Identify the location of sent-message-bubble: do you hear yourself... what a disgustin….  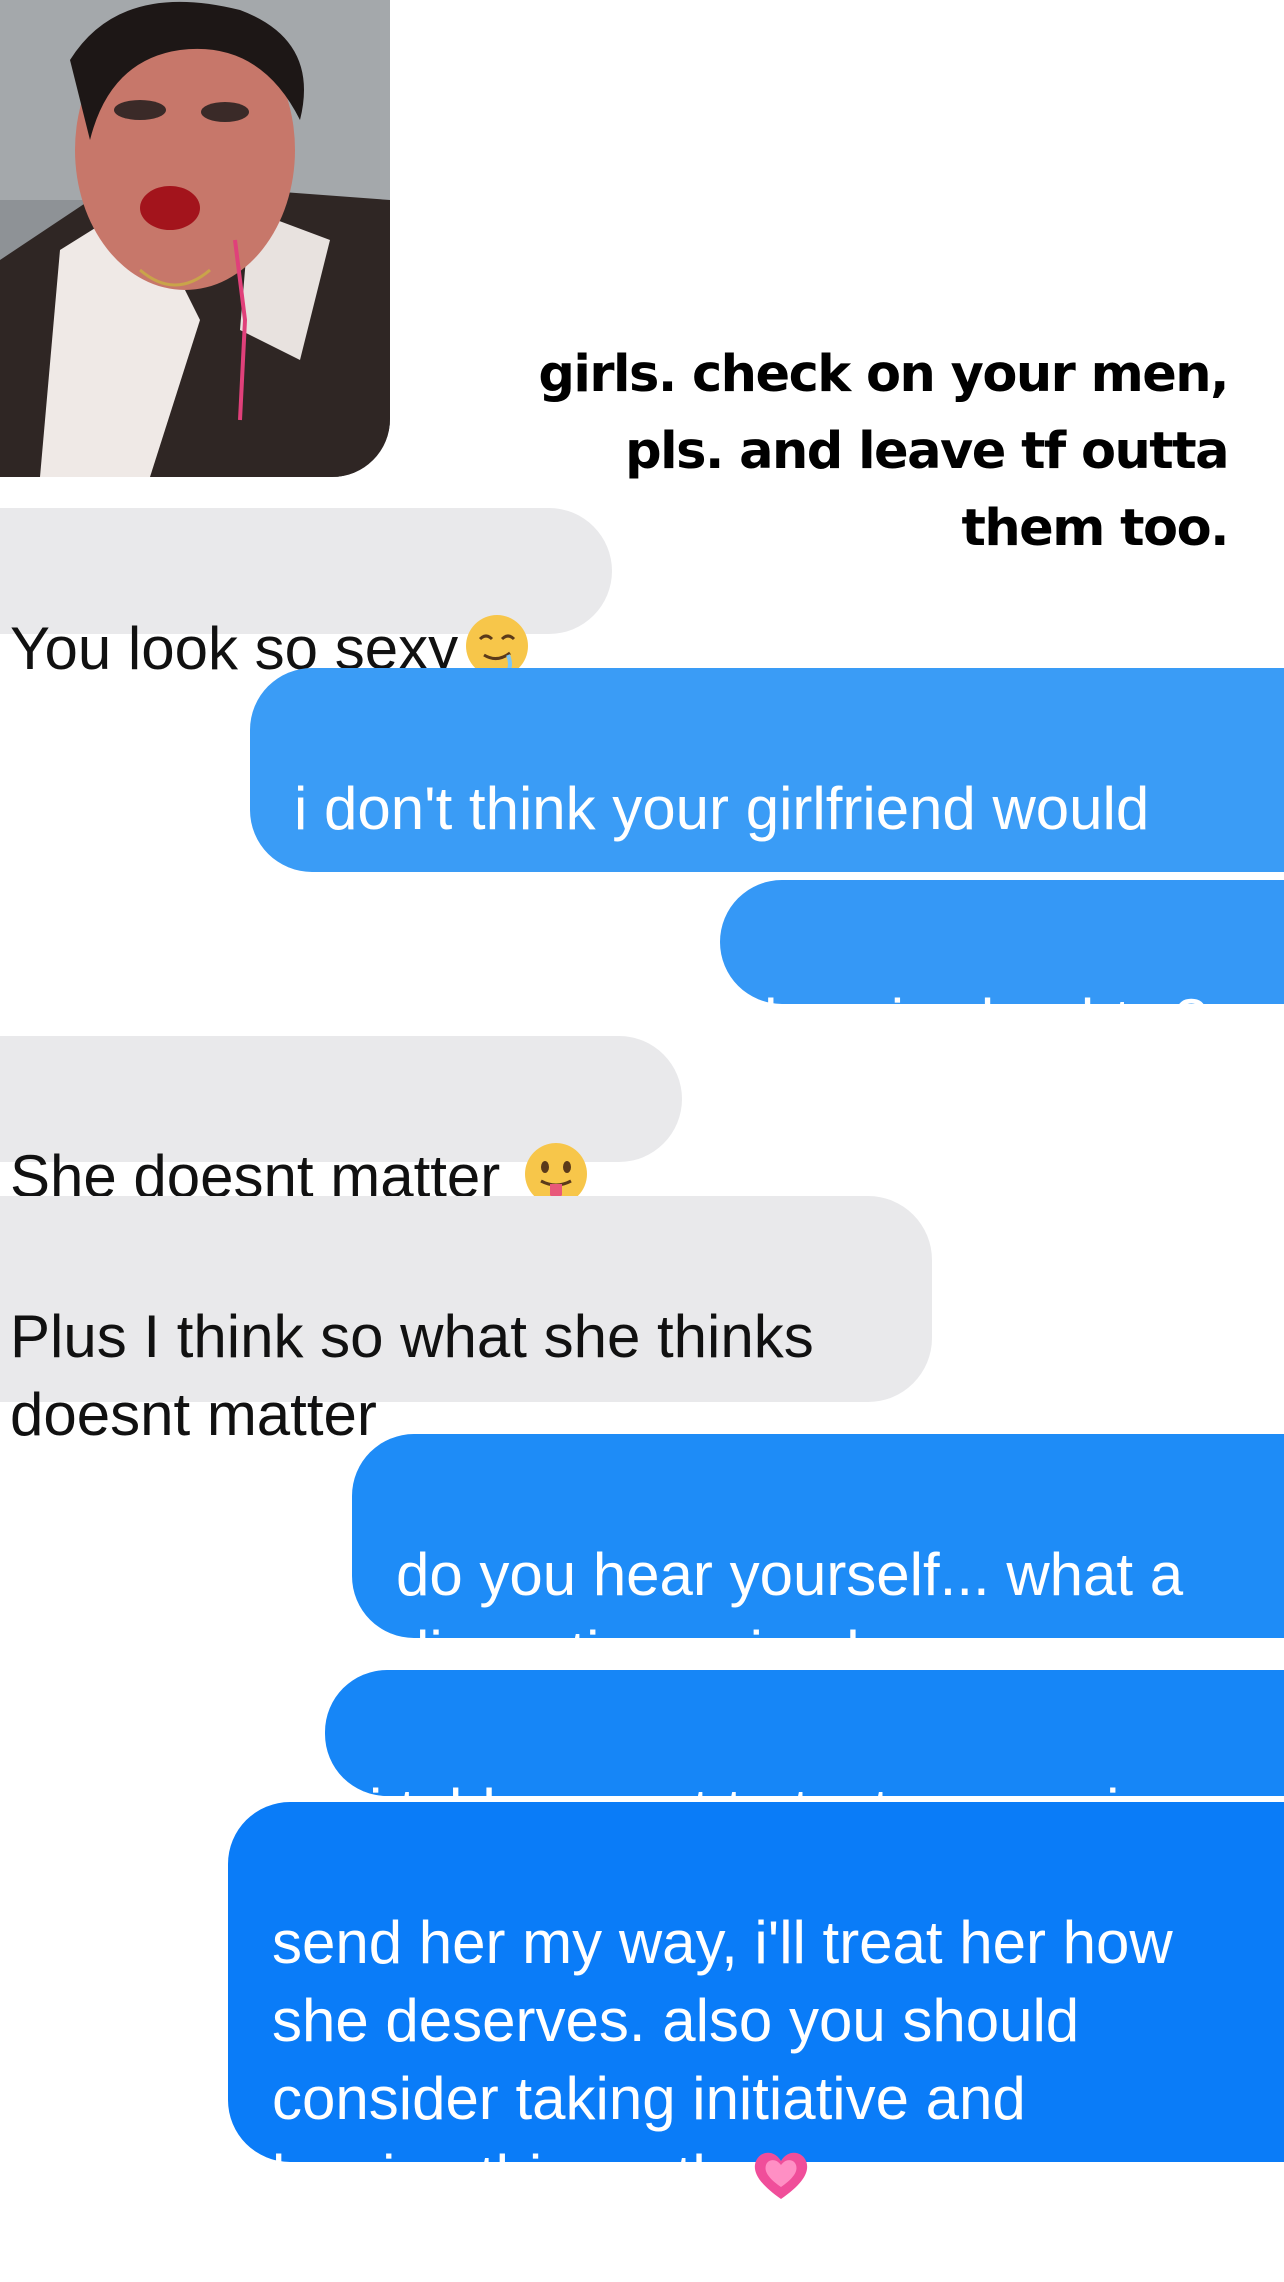
(818, 1560).